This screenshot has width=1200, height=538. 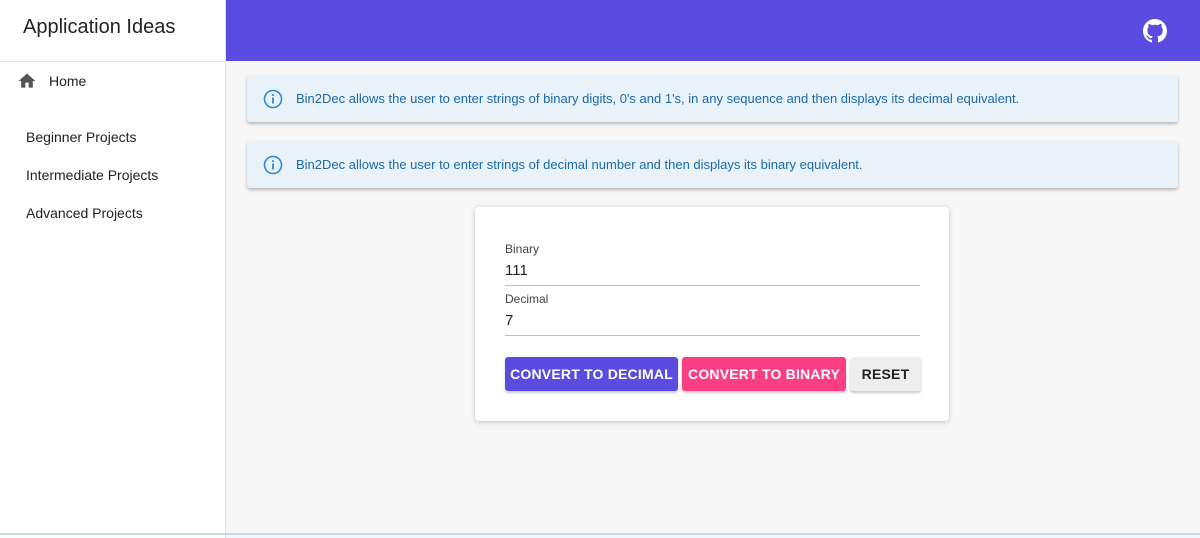 I want to click on binary-label: Binary, so click(x=522, y=249).